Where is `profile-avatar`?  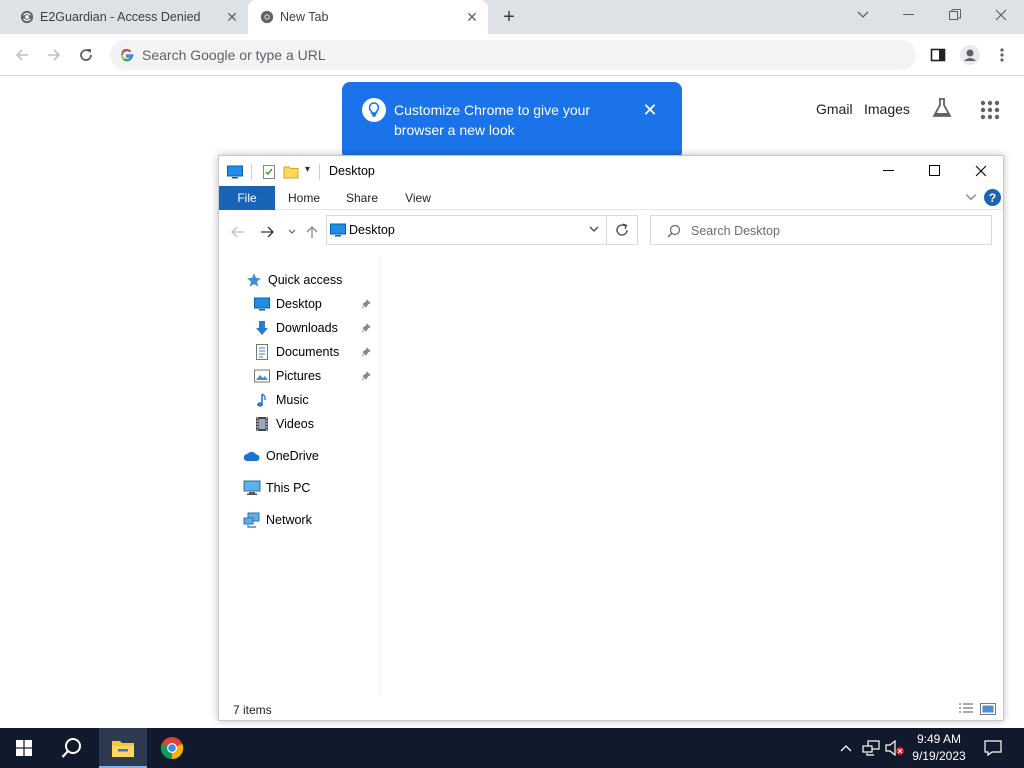
profile-avatar is located at coordinates (970, 55).